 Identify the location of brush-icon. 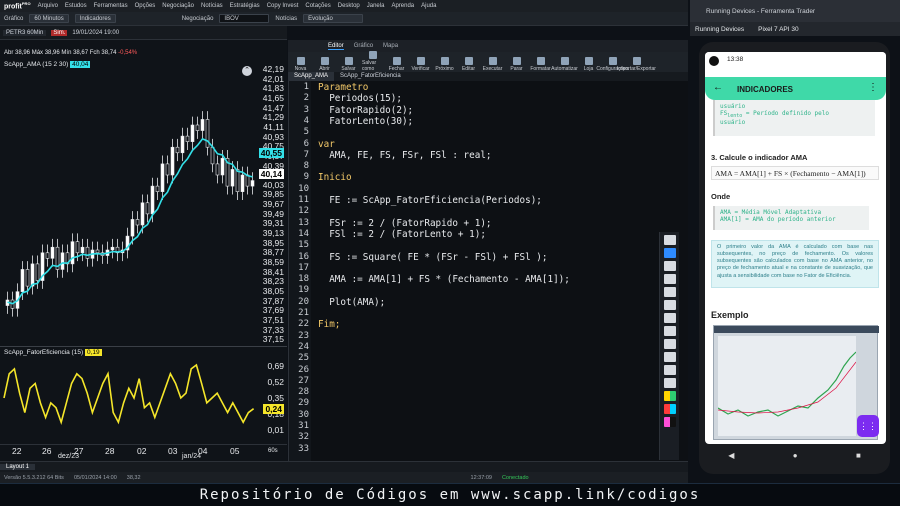
(669, 279).